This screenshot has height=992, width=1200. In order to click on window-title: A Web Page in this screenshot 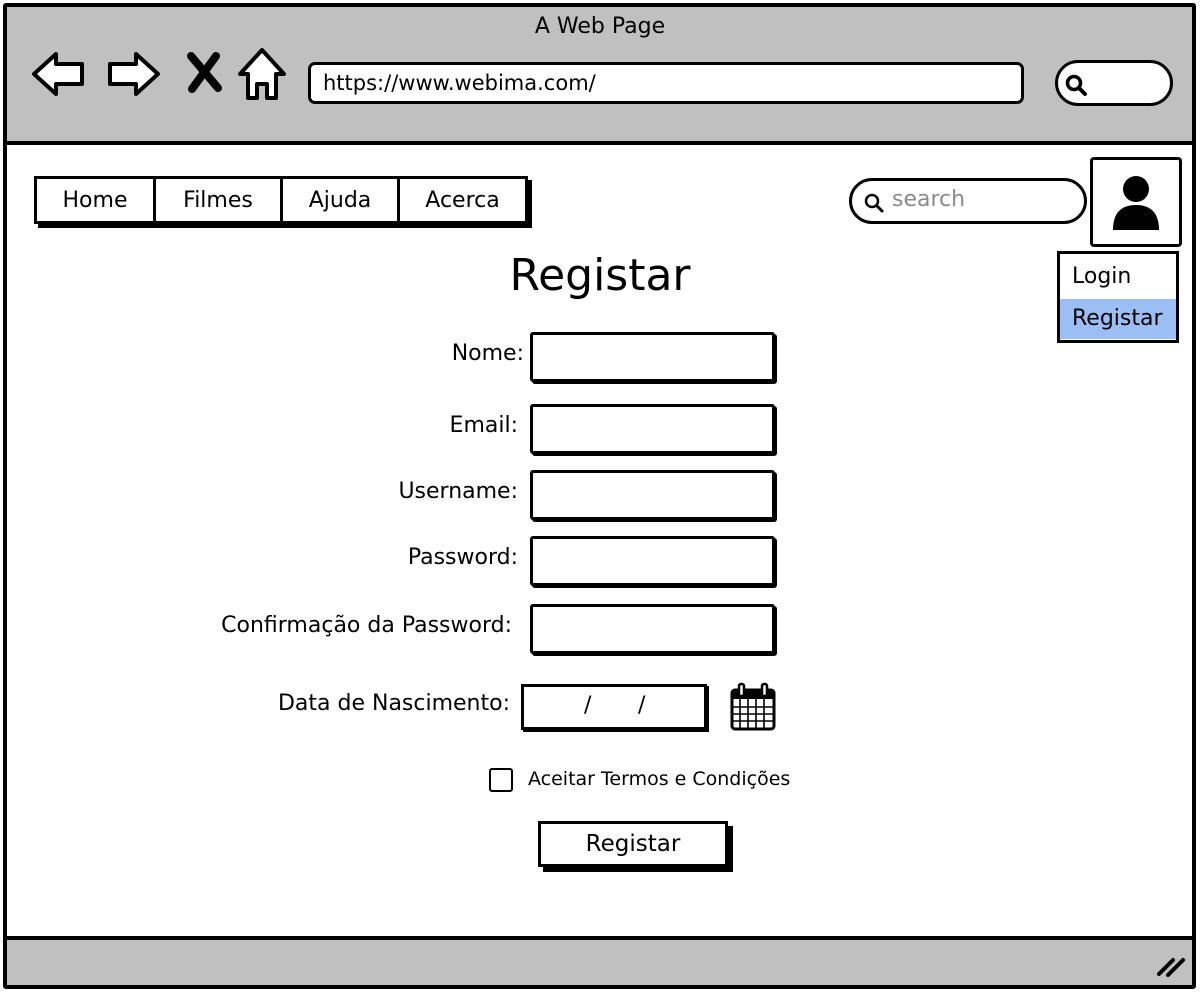, I will do `click(600, 26)`.